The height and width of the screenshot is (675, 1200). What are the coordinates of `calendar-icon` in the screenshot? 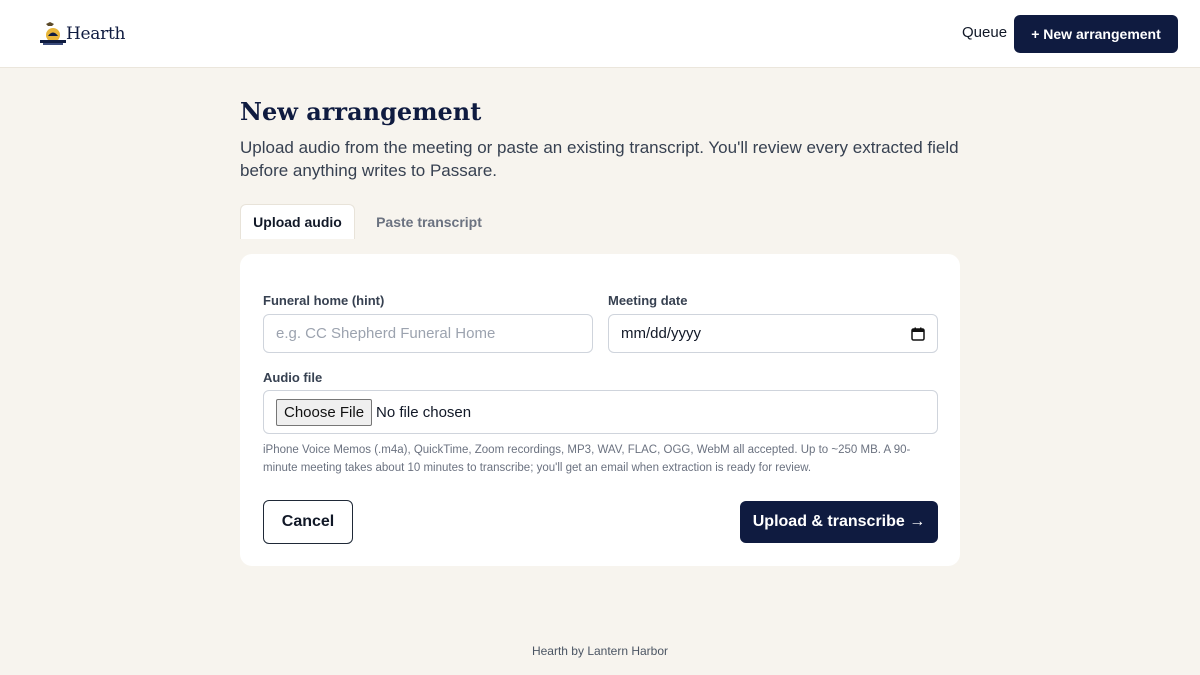 It's located at (918, 334).